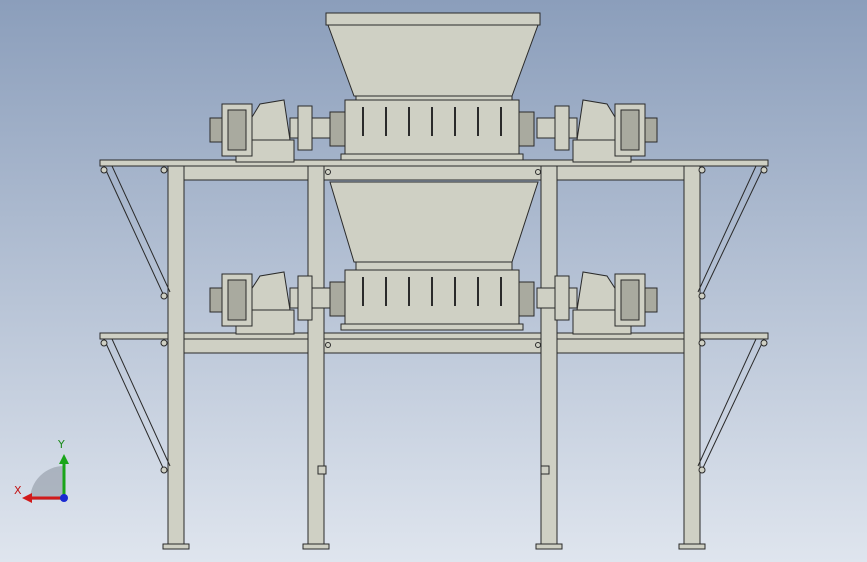 This screenshot has width=867, height=562. Describe the element at coordinates (61, 444) in the screenshot. I see `y-axis-label: Y` at that location.